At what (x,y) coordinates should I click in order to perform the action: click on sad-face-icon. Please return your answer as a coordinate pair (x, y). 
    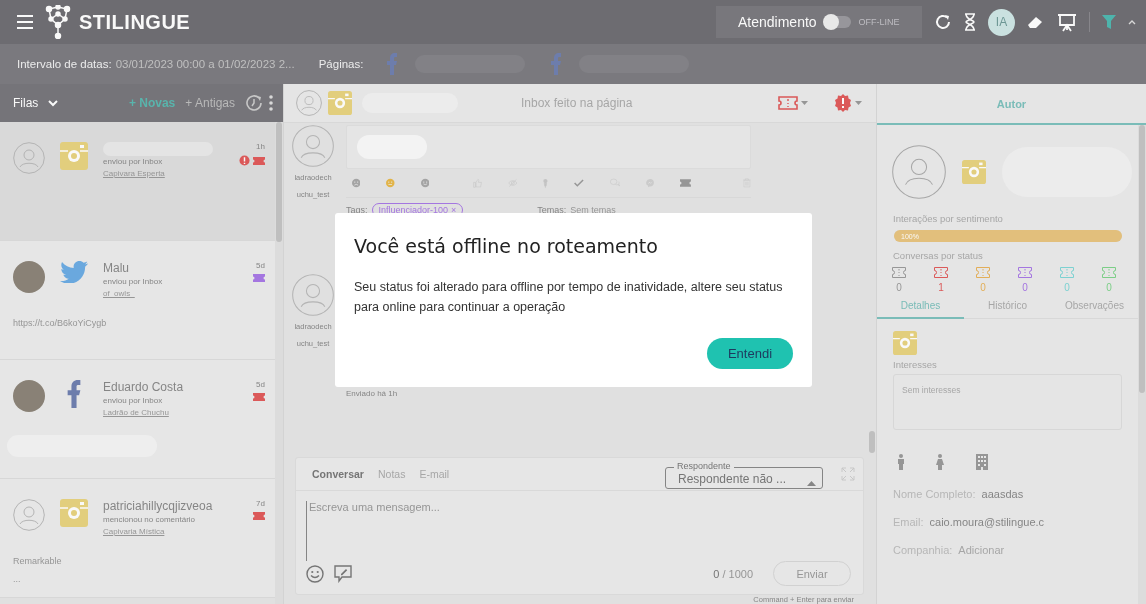
    Looking at the image, I should click on (356, 183).